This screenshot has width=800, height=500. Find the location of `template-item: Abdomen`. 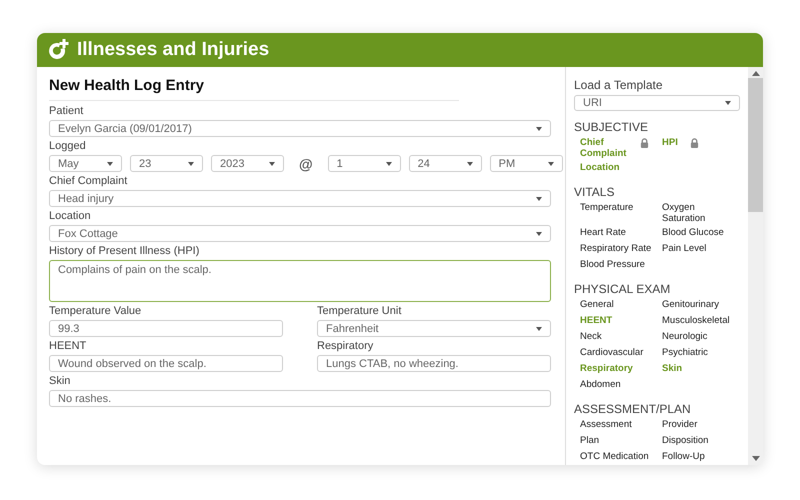

template-item: Abdomen is located at coordinates (600, 385).